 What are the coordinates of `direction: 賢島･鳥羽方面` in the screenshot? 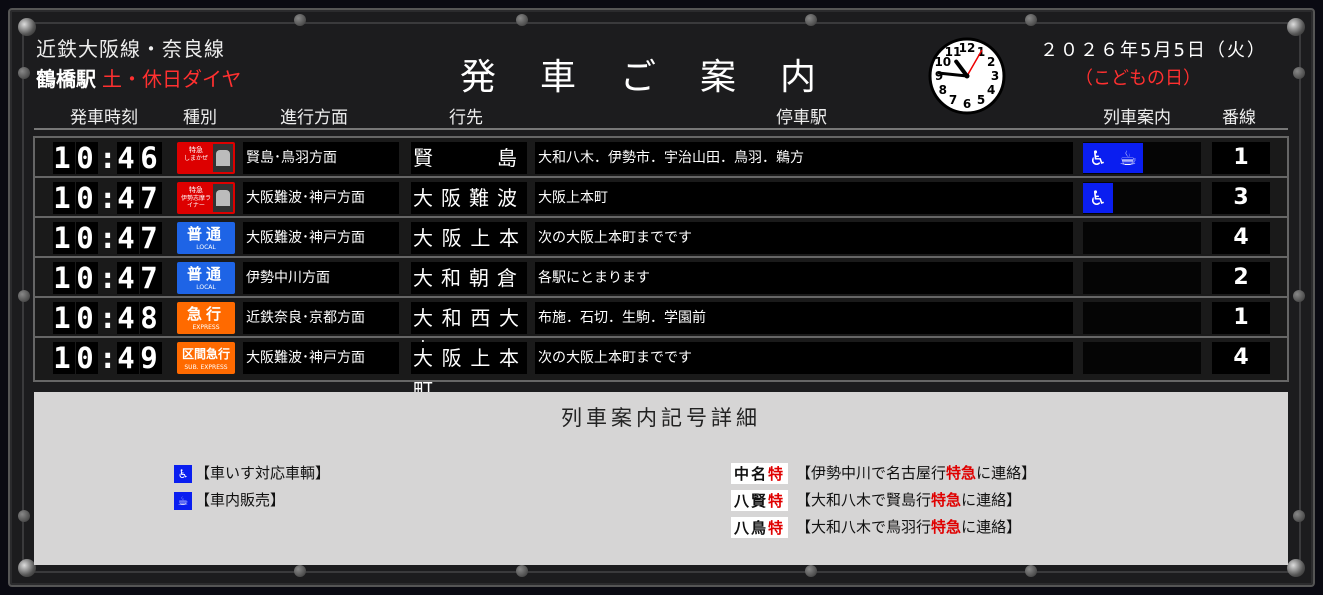 It's located at (321, 158).